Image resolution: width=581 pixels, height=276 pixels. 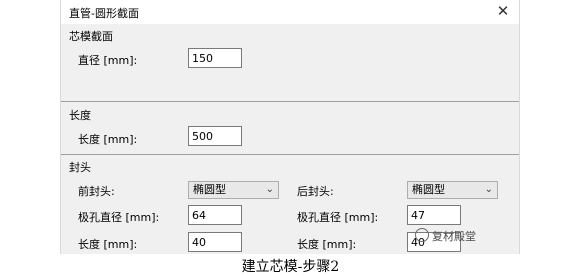 What do you see at coordinates (327, 244) in the screenshot?
I see `back-length-label: 长度 [mm]:` at bounding box center [327, 244].